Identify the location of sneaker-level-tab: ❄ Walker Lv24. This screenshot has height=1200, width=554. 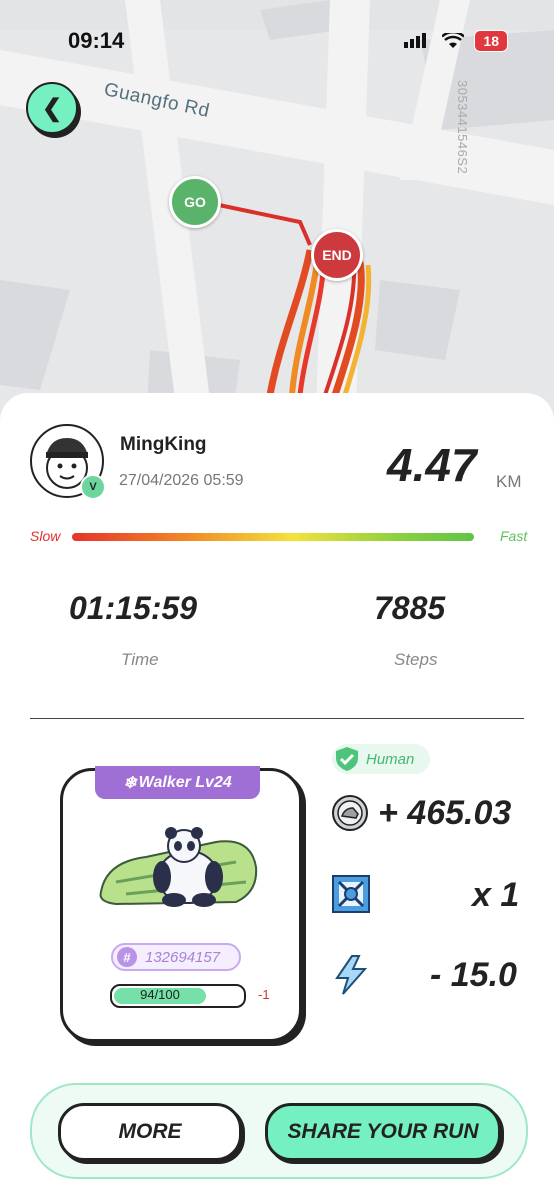
(177, 782).